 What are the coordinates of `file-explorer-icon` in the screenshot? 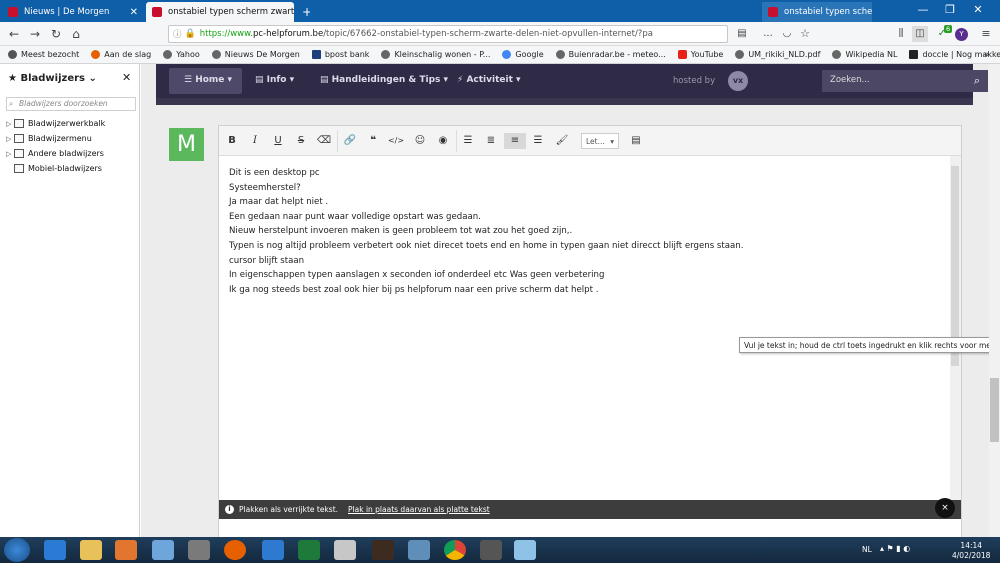 It's located at (91, 550).